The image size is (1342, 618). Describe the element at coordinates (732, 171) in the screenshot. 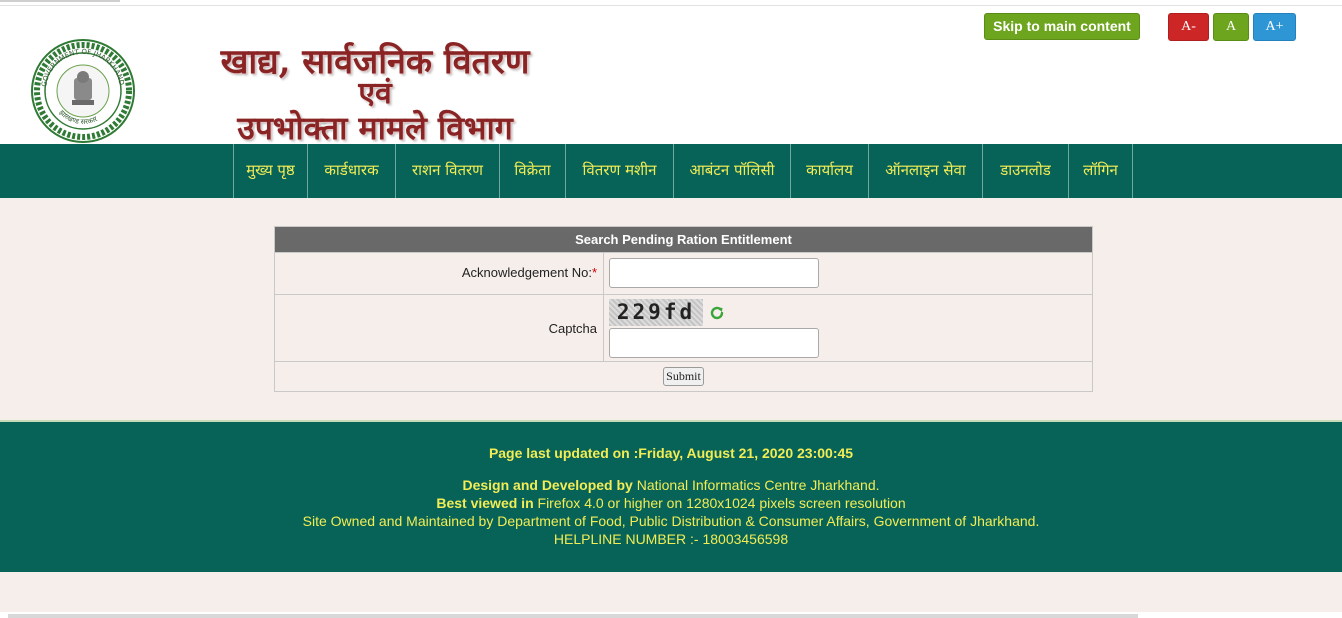

I see `nav-item-allocation-policy: आबंटन पॉलिसी` at that location.